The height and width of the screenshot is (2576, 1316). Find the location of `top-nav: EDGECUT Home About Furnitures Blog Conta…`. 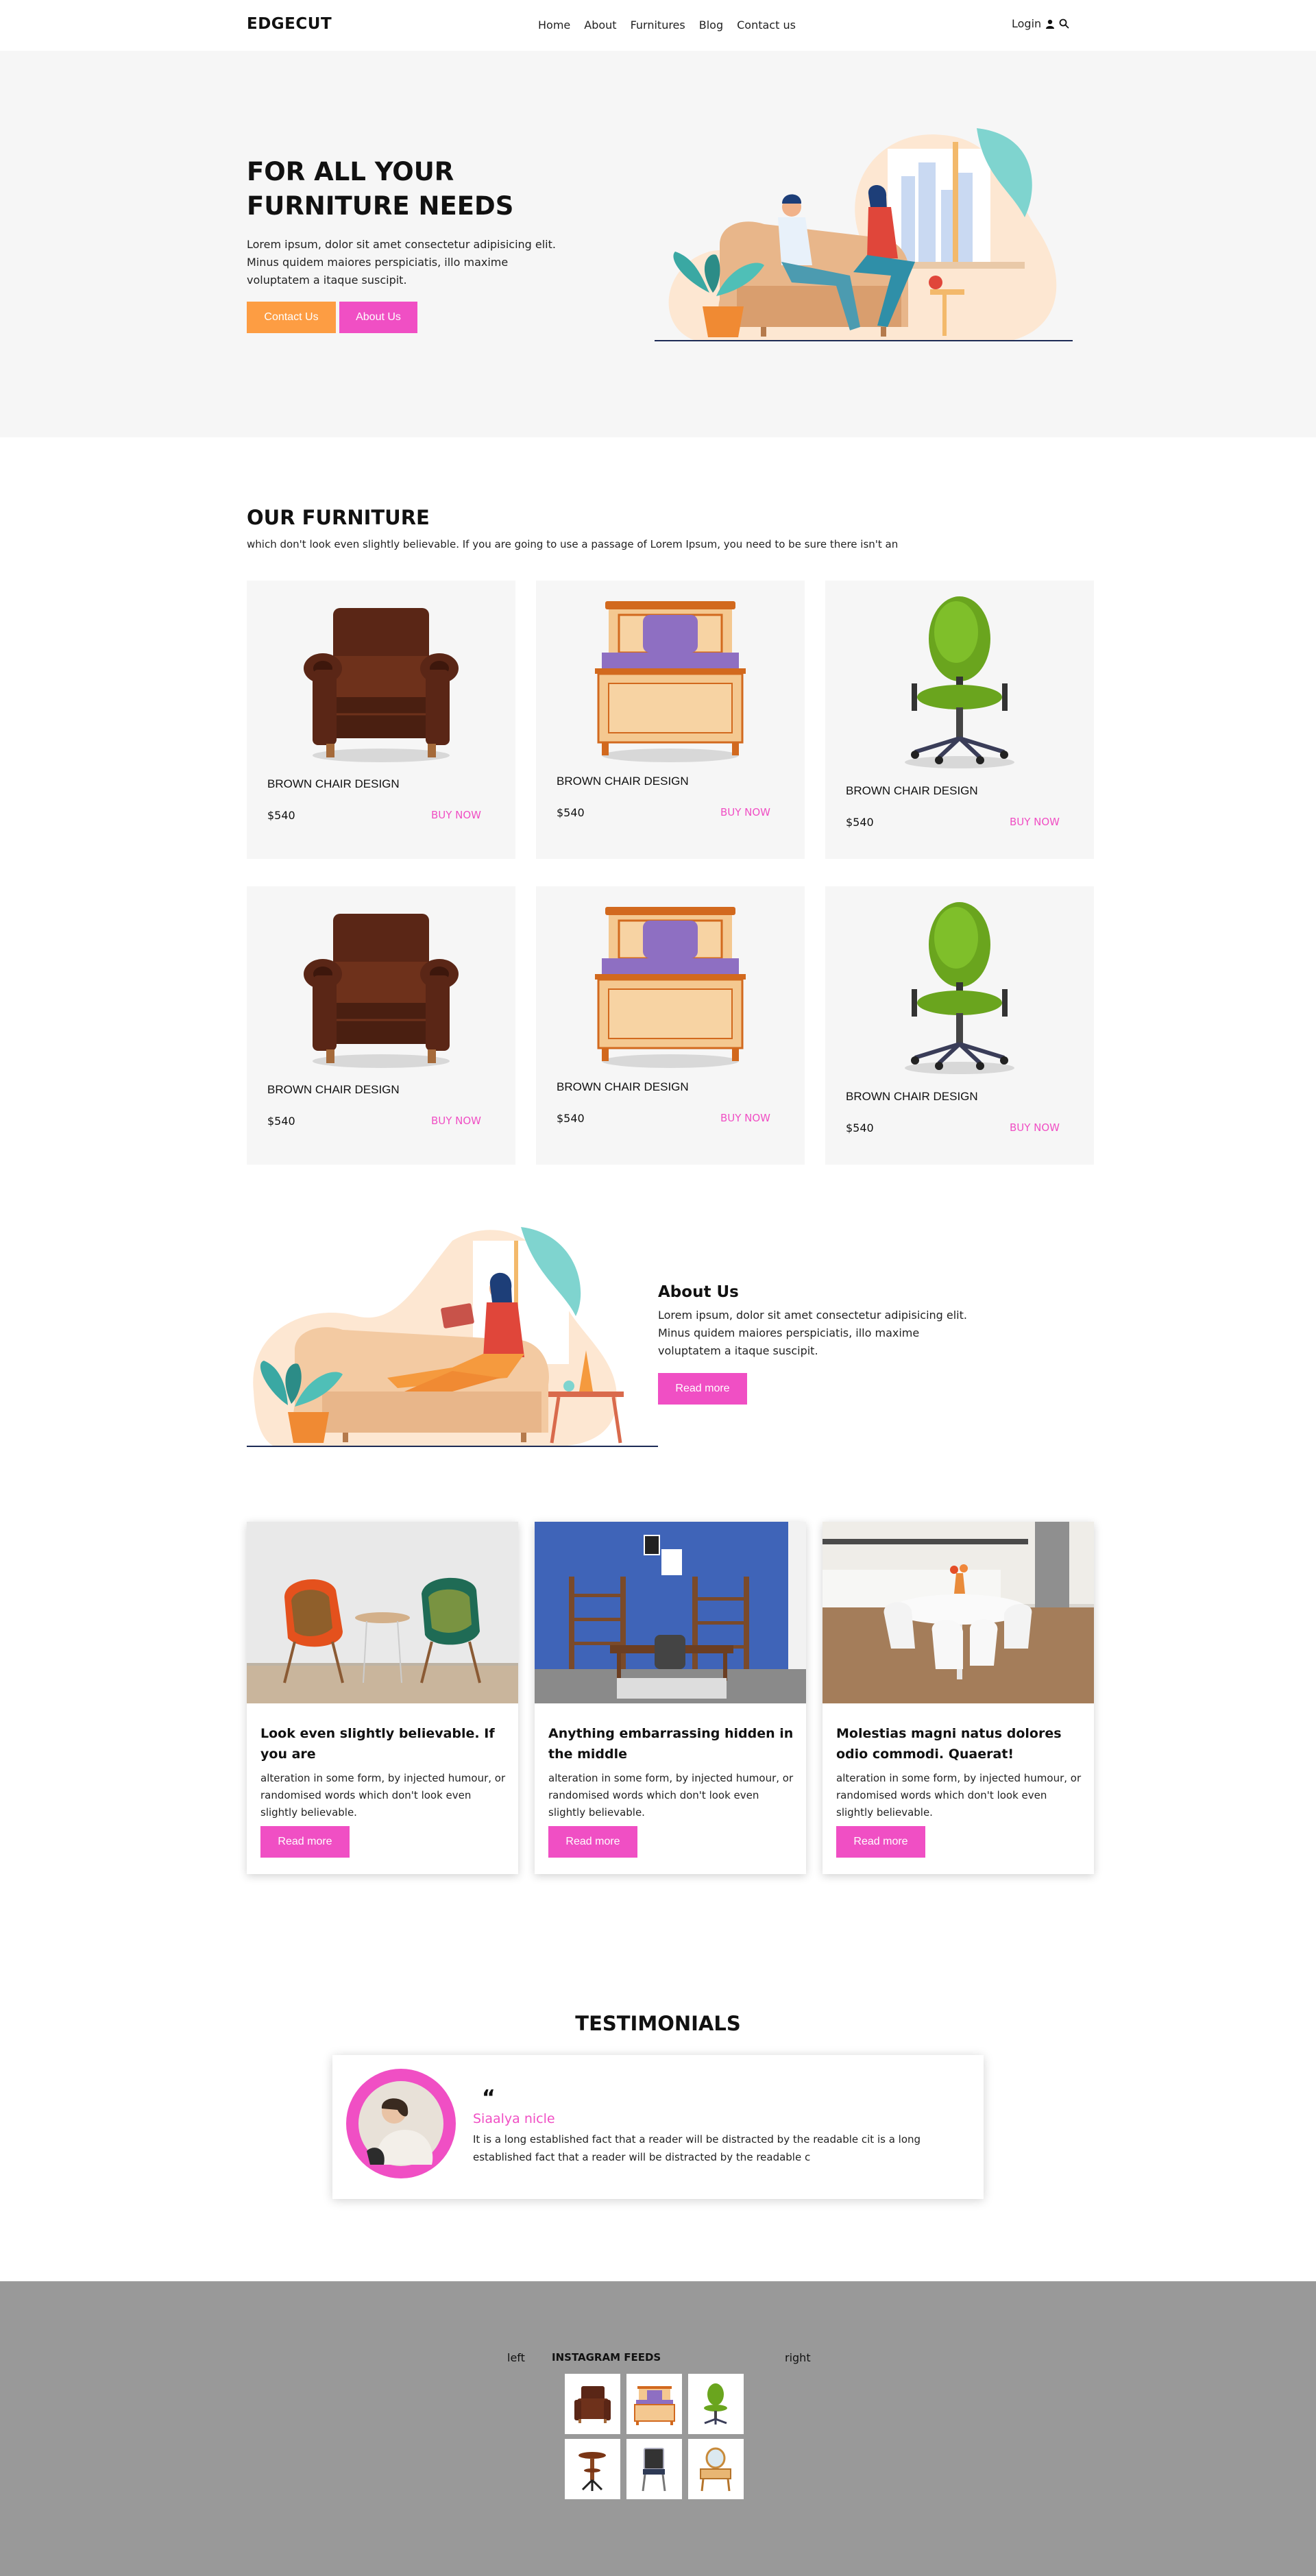

top-nav: EDGECUT Home About Furnitures Blog Conta… is located at coordinates (658, 25).